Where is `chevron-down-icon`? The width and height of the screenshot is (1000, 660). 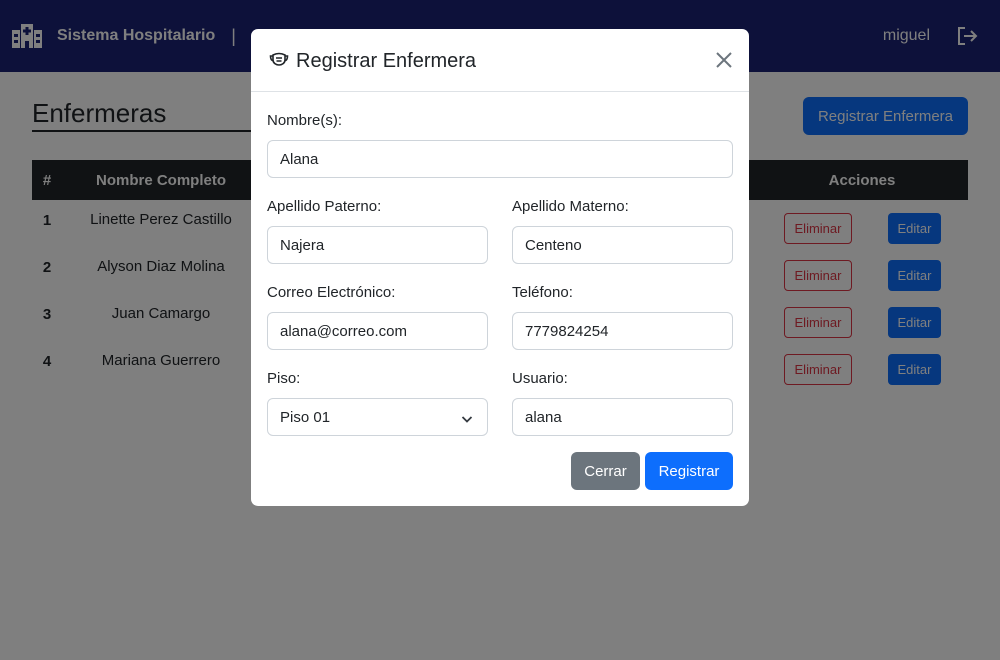 chevron-down-icon is located at coordinates (467, 418).